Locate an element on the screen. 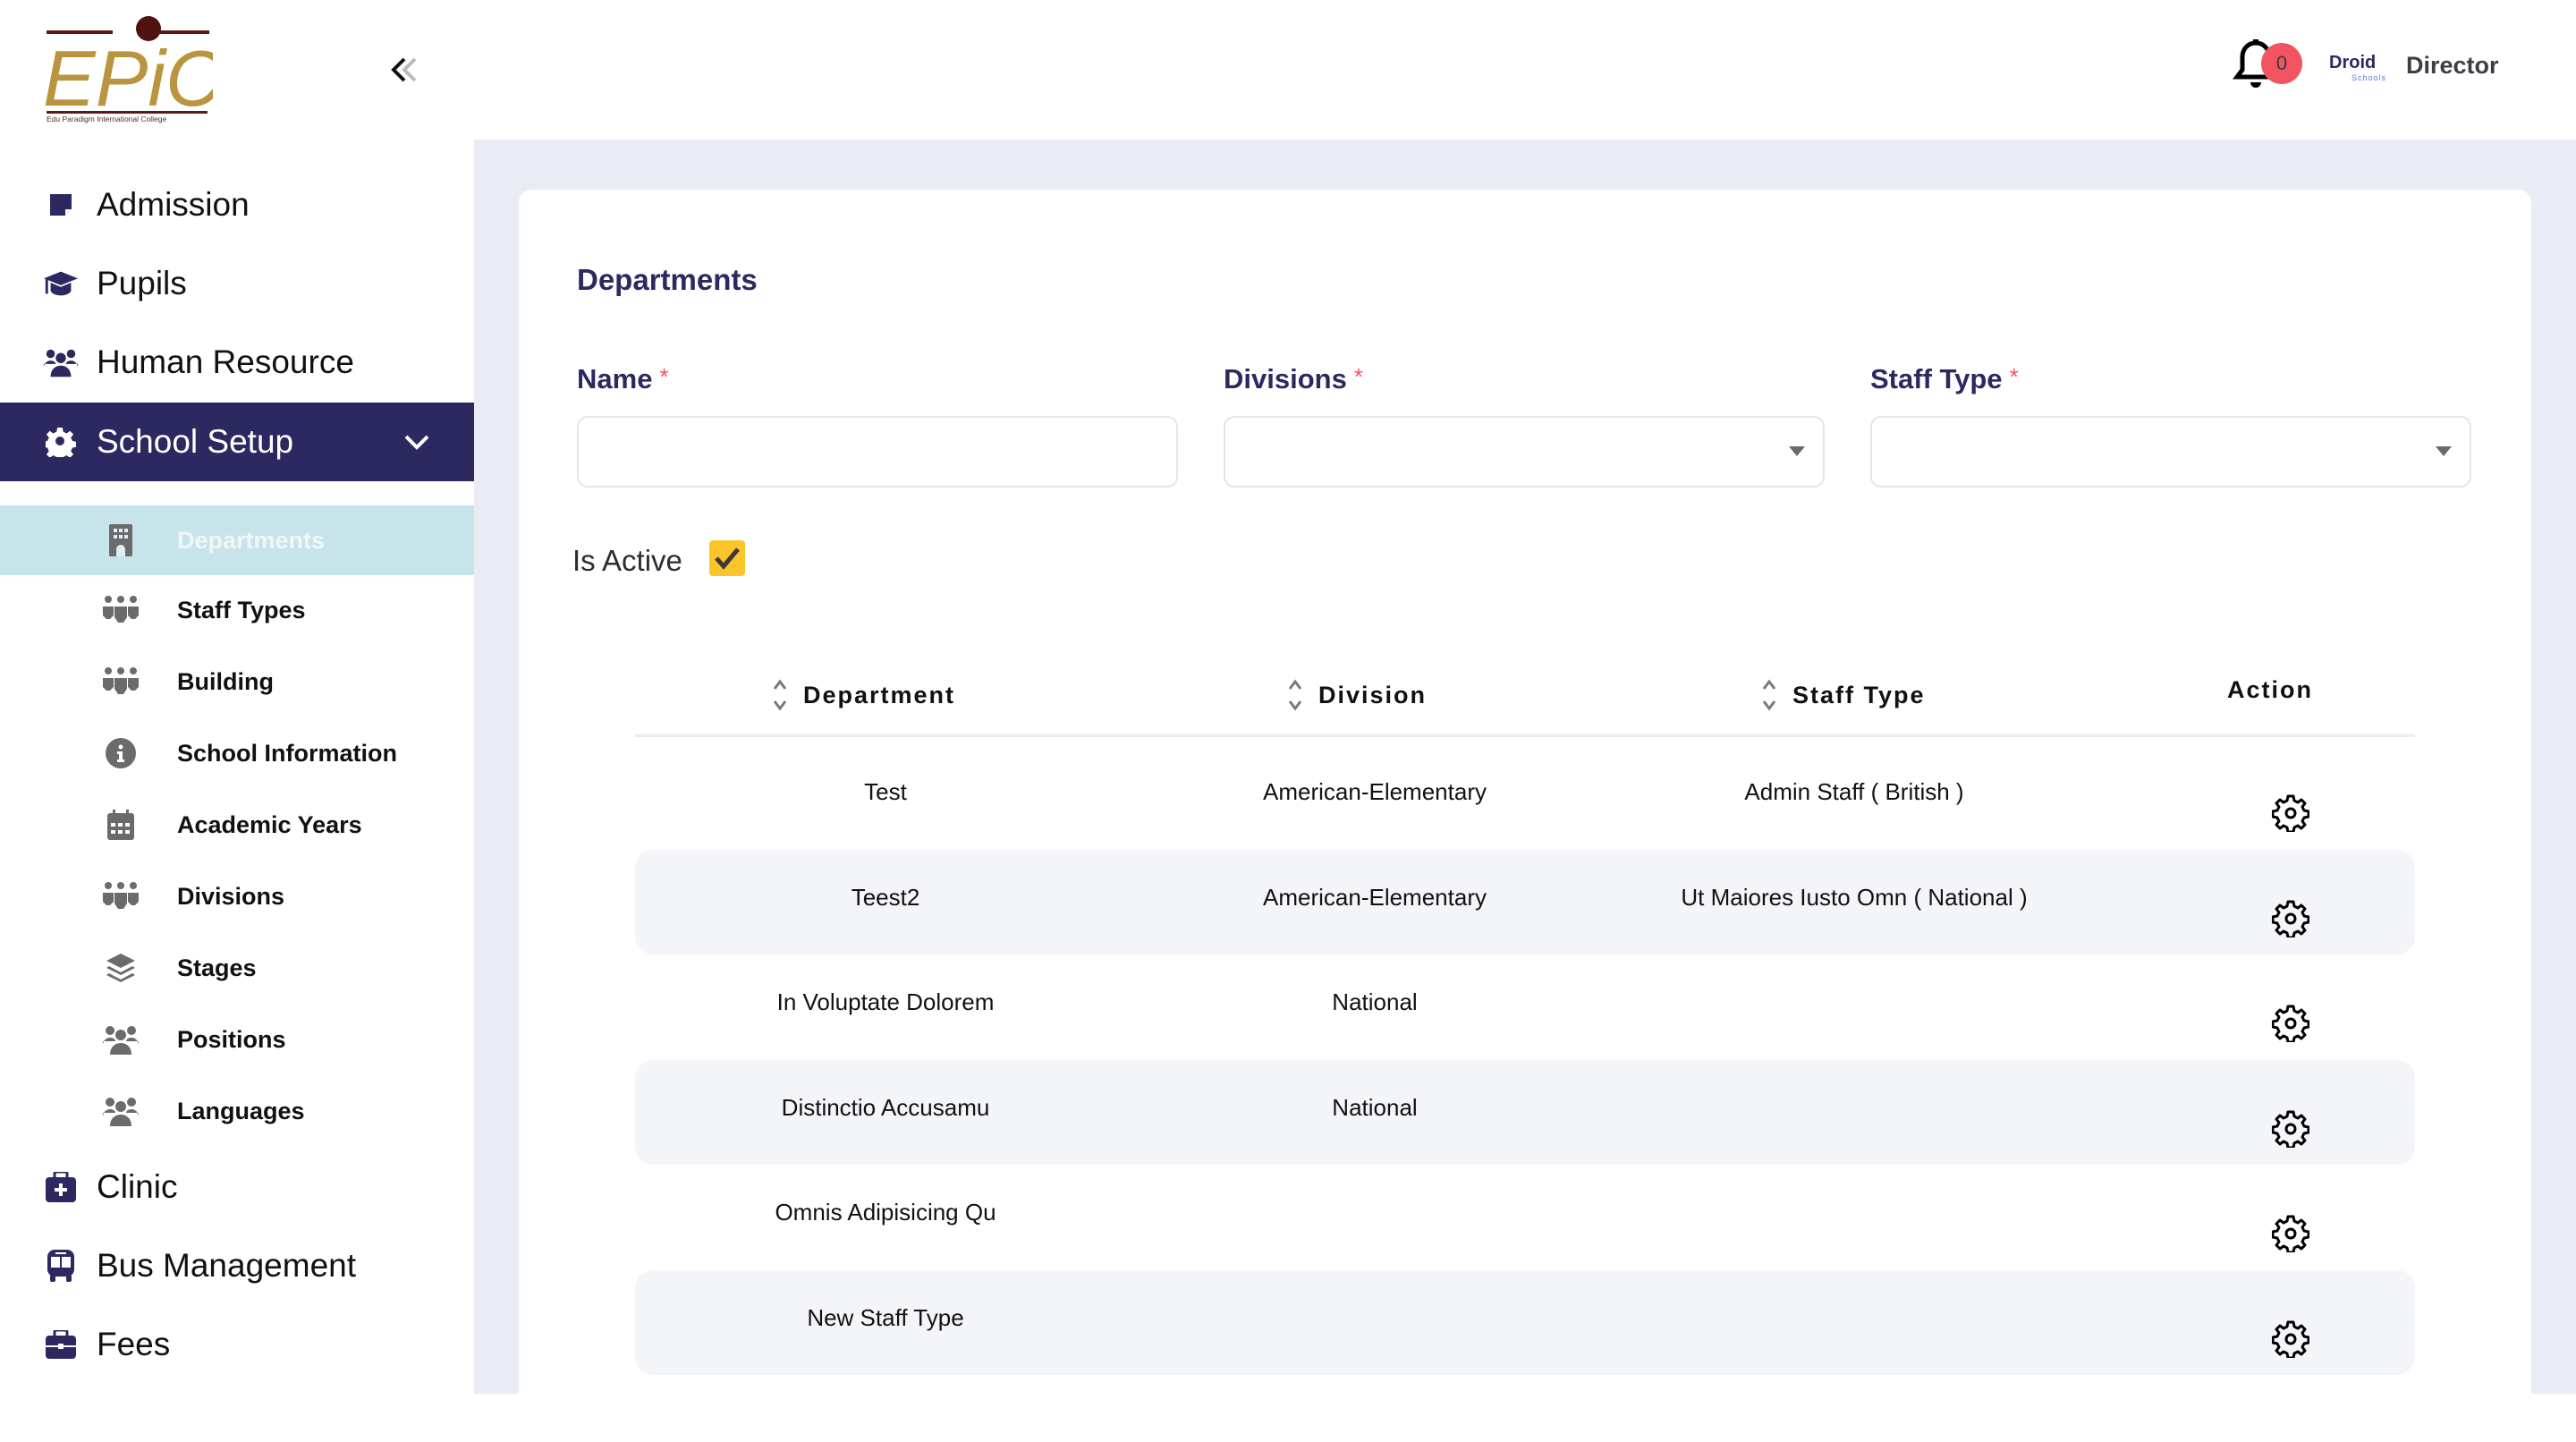  column-header-label: Staff Type is located at coordinates (1859, 694).